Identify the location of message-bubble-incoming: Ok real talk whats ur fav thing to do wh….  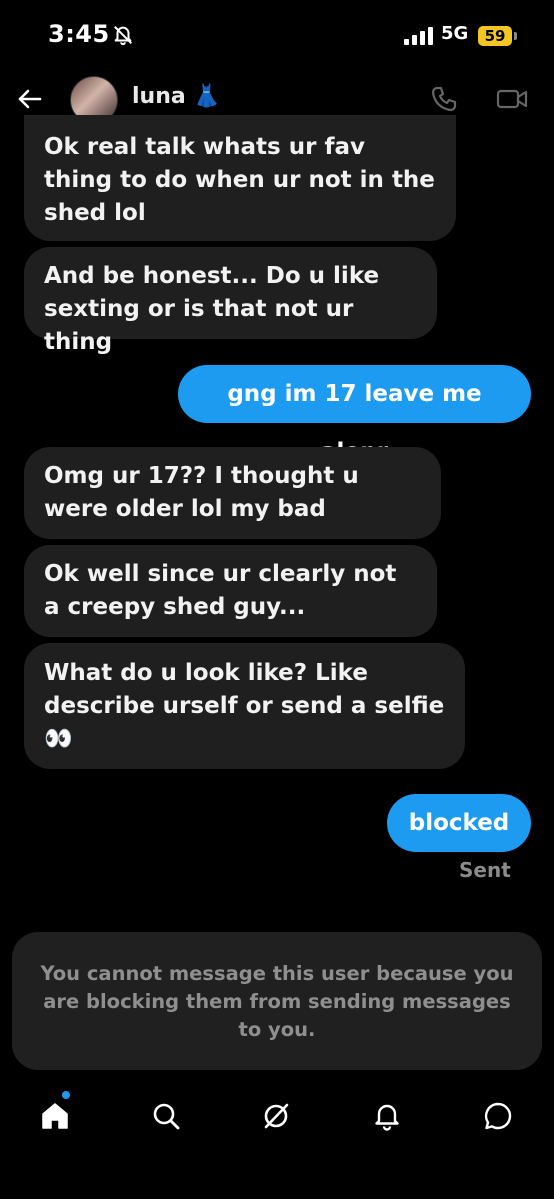
(240, 178).